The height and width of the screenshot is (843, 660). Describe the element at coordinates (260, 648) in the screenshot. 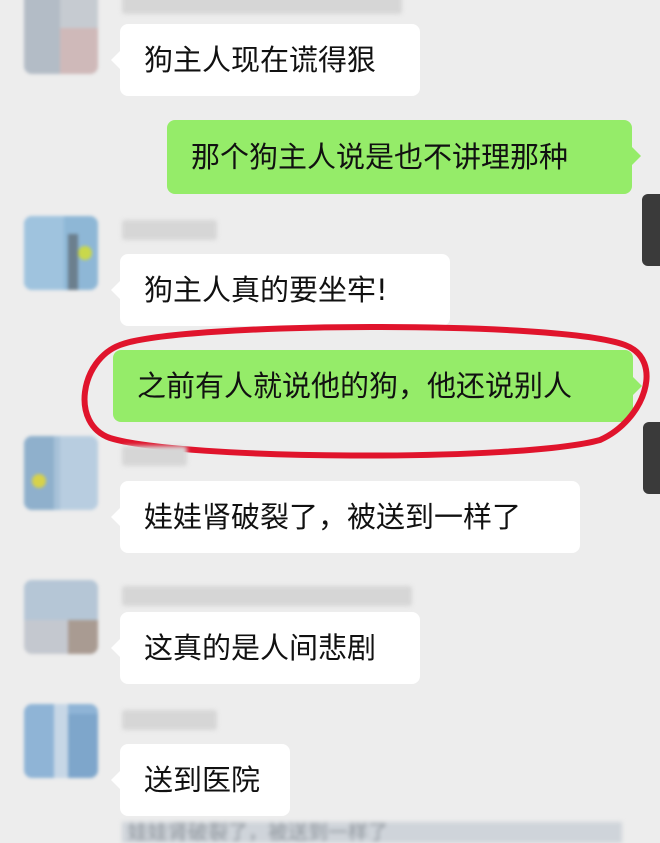

I see `message-text: 这真的是人间悲剧` at that location.